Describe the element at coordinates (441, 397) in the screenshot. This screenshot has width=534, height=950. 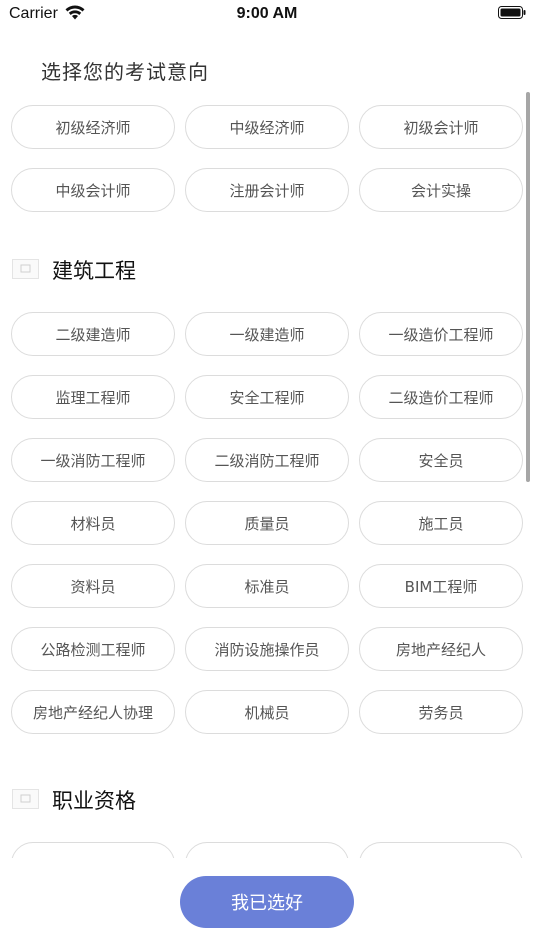
I see `option-chip: 二级造价工程师` at that location.